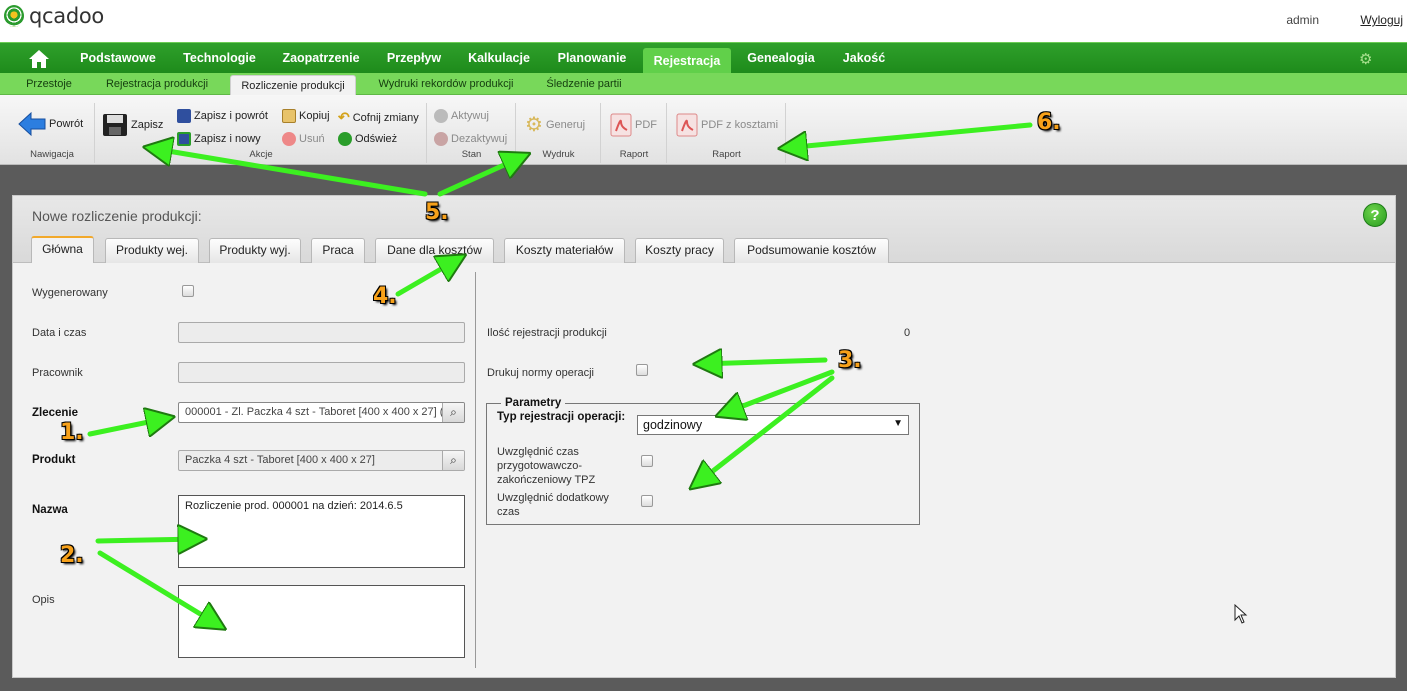  I want to click on callout-1: 1., so click(72, 432).